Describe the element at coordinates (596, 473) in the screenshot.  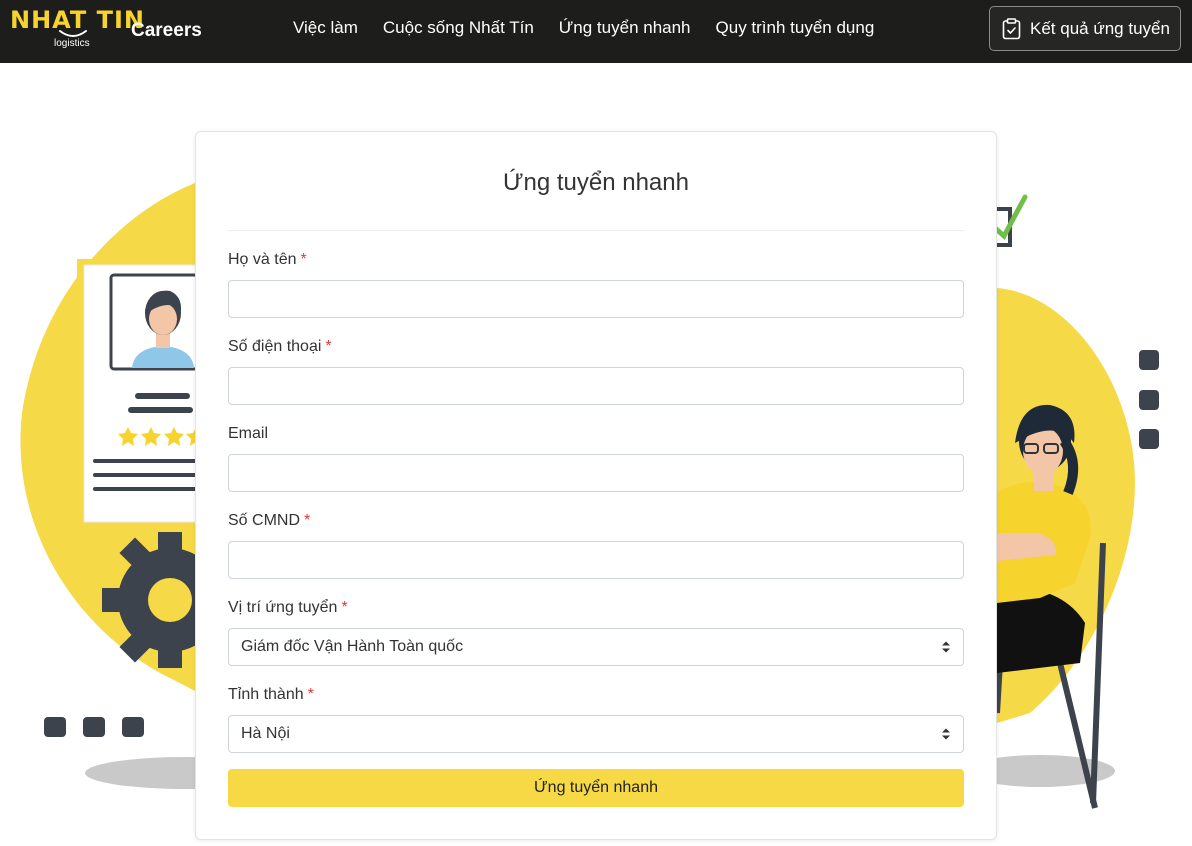
I see `email-input` at that location.